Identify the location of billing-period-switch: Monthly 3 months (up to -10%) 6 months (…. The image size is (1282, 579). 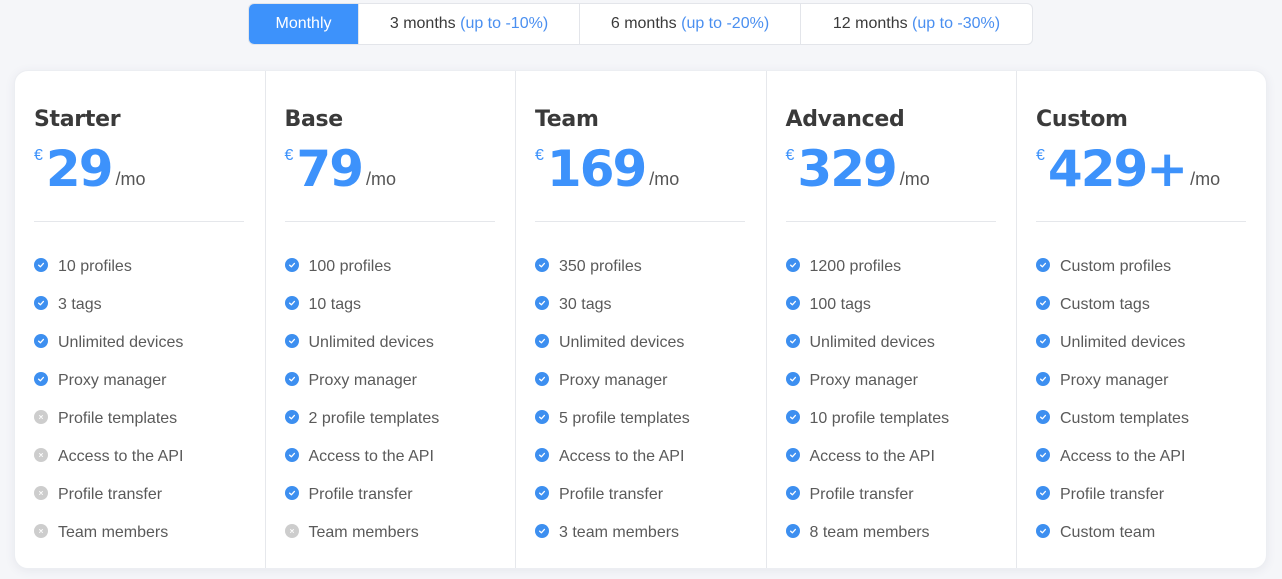
(640, 24).